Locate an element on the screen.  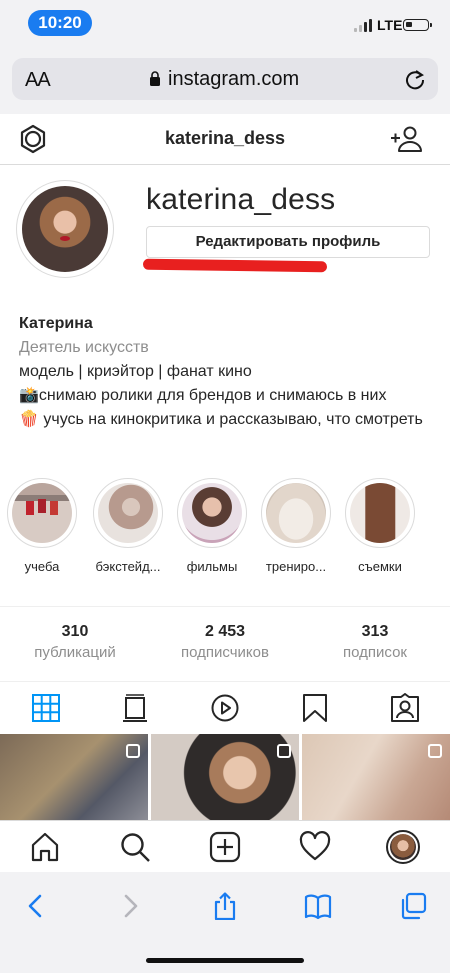
red-highlight-mark is located at coordinates (235, 265).